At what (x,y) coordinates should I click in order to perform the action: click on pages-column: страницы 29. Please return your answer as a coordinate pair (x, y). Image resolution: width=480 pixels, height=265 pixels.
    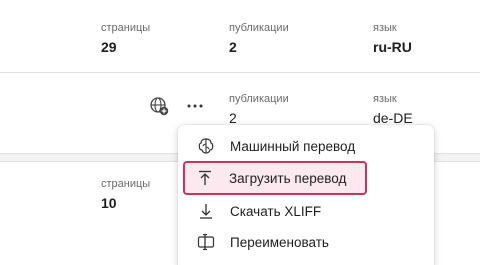
    Looking at the image, I should click on (125, 39).